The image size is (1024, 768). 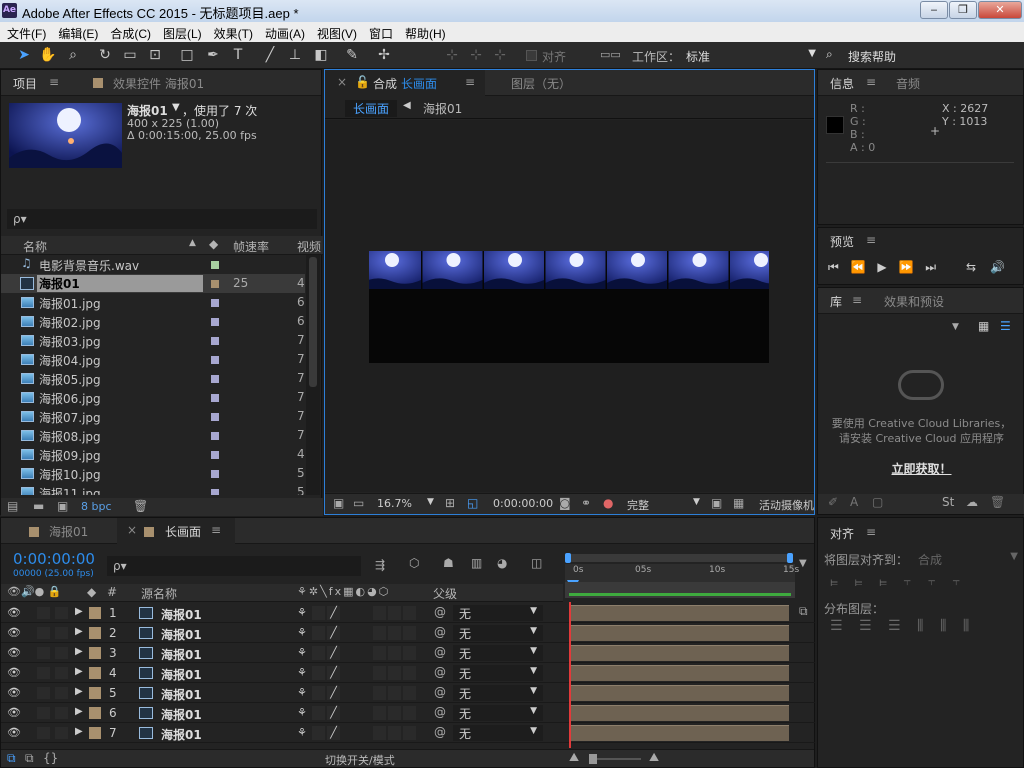 I want to click on project-item-row: 海报01 25 4, so click(x=153, y=283).